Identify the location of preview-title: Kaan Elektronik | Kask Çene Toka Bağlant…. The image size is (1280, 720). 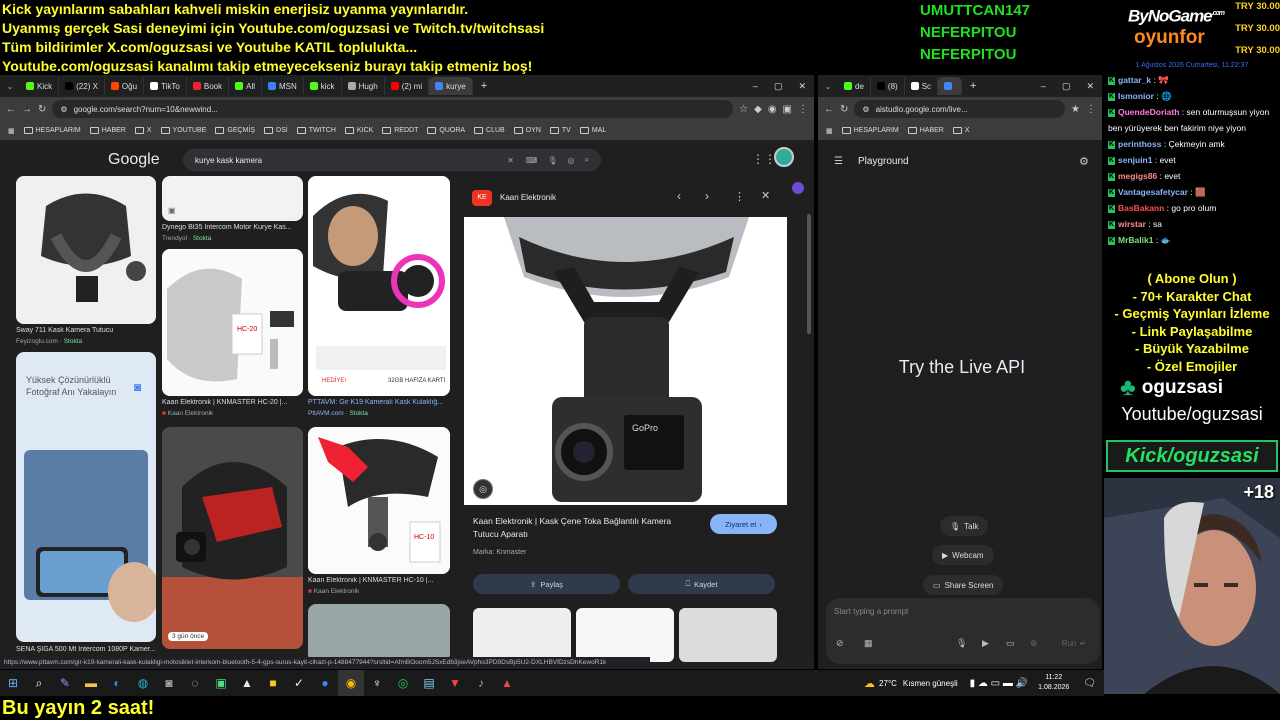
(583, 528).